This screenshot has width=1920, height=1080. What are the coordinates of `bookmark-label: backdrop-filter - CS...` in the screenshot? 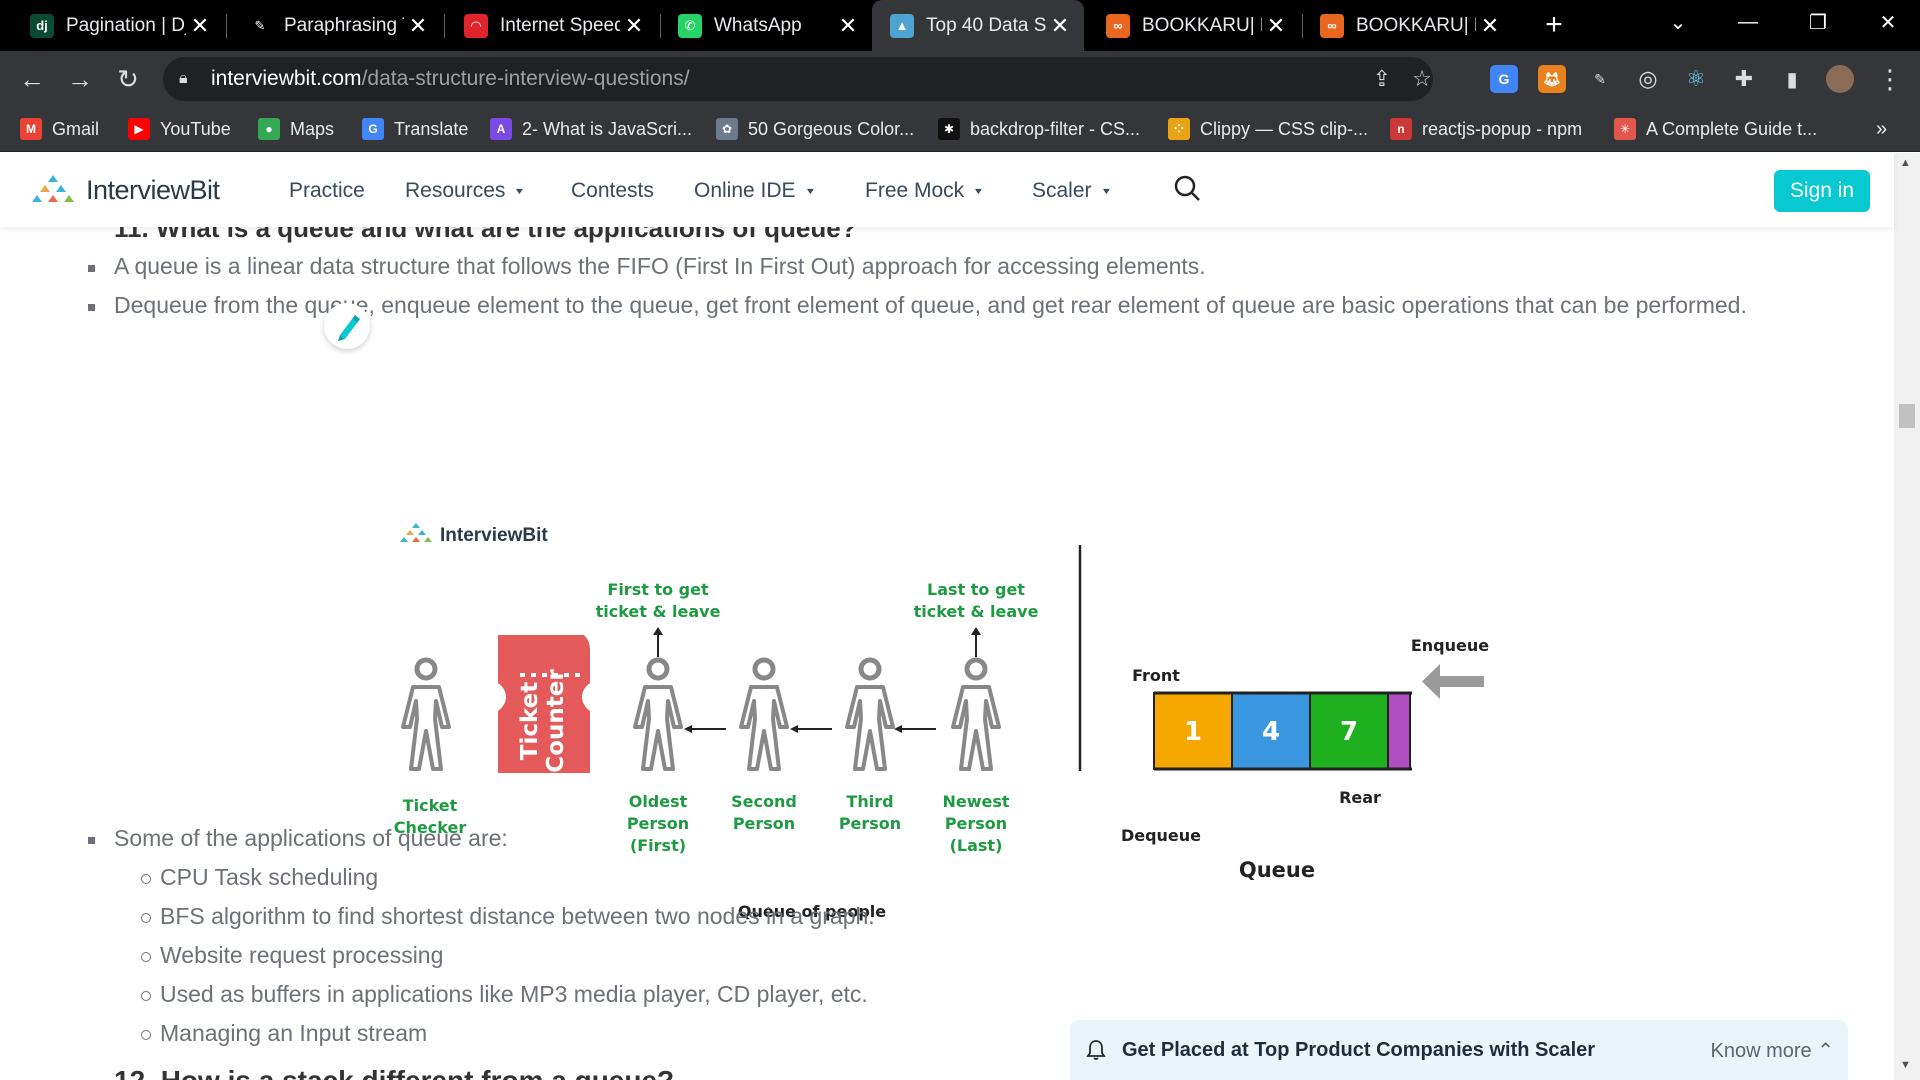 It's located at (1055, 128).